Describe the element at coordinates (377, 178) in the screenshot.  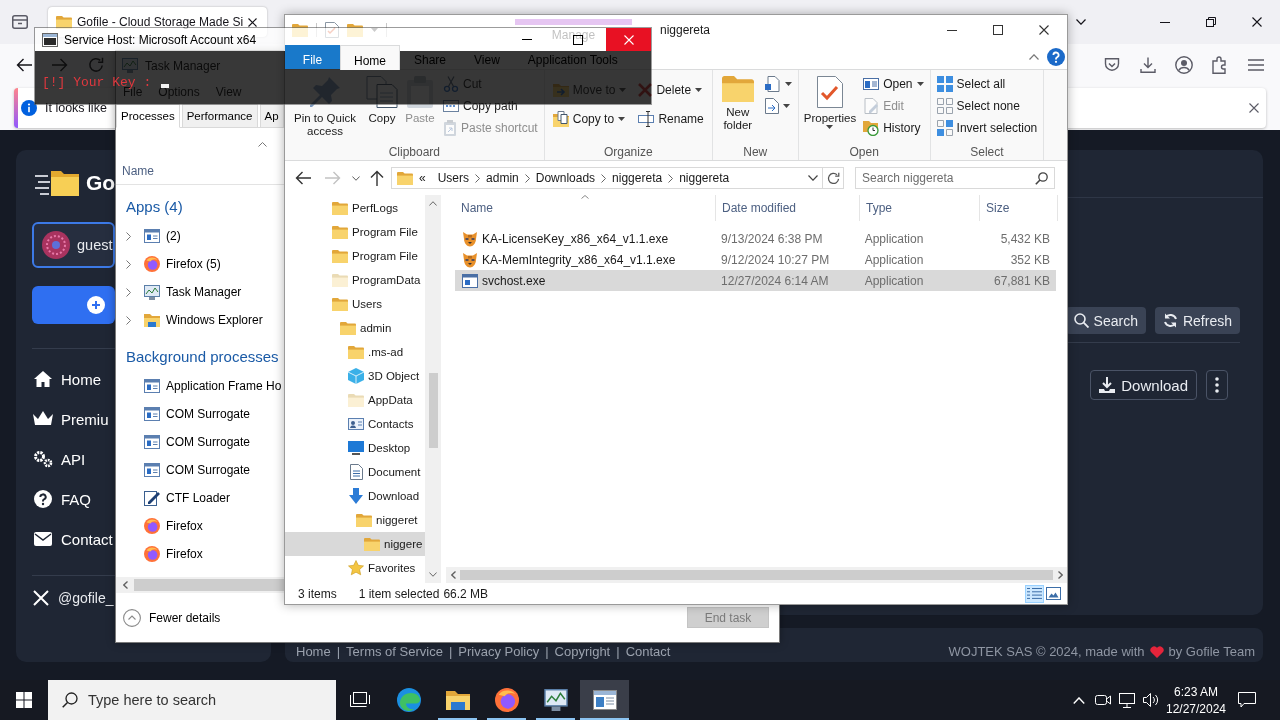
I see `up-arrow-icon` at that location.